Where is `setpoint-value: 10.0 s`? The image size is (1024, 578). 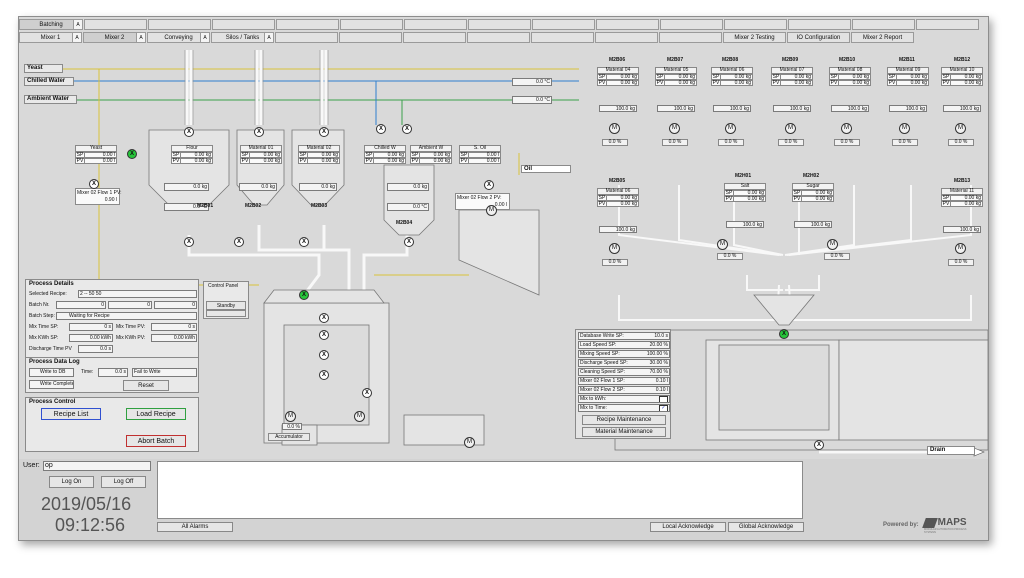
setpoint-value: 10.0 s is located at coordinates (661, 336).